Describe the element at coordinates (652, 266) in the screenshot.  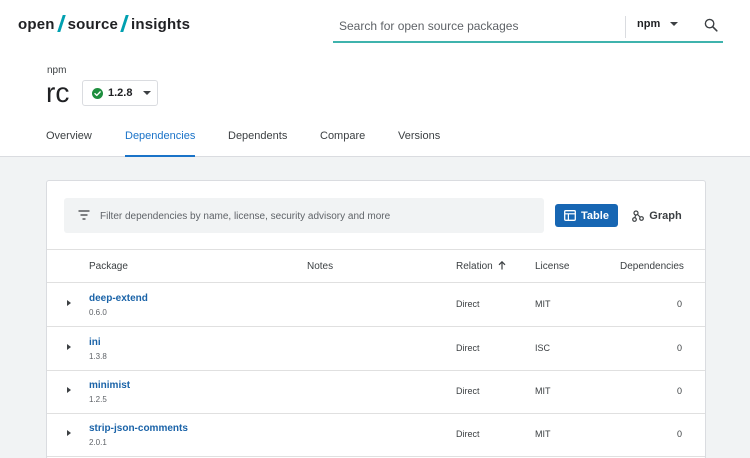
I see `column-header-dependencies: Dependencies` at that location.